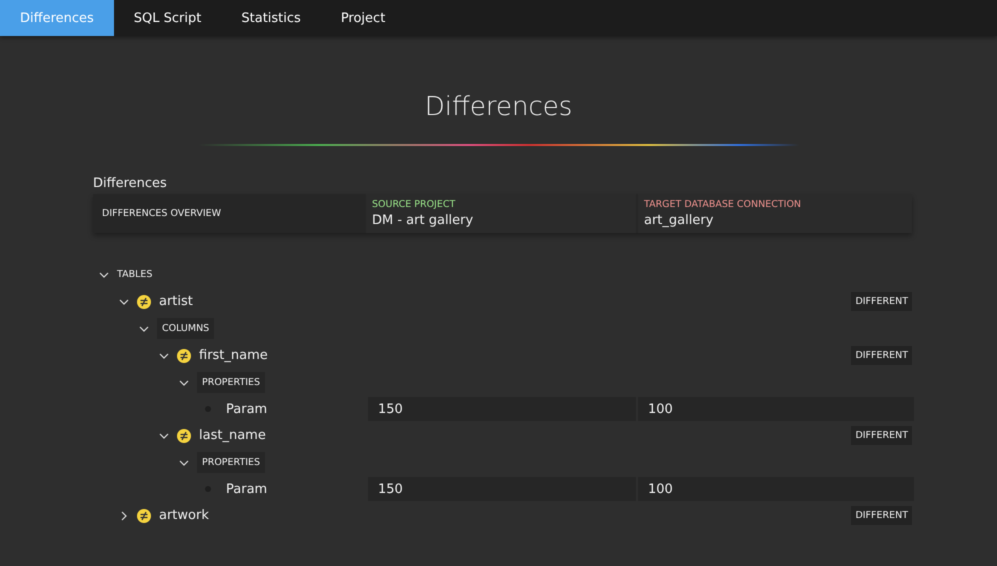  Describe the element at coordinates (499, 107) in the screenshot. I see `page-title: Differences` at that location.